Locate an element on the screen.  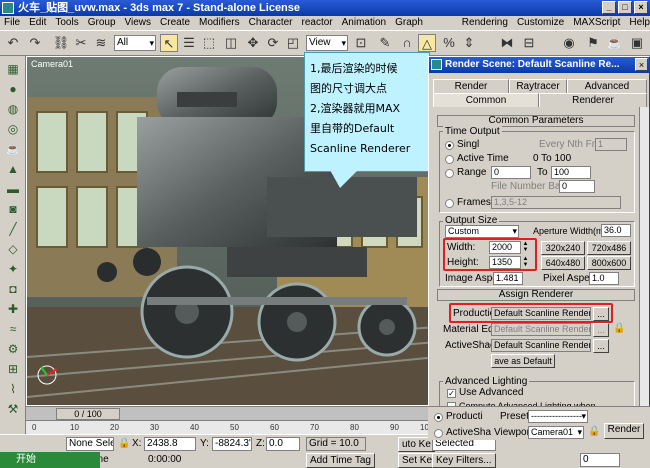
minimize-button: _ is located at coordinates (609, 7).